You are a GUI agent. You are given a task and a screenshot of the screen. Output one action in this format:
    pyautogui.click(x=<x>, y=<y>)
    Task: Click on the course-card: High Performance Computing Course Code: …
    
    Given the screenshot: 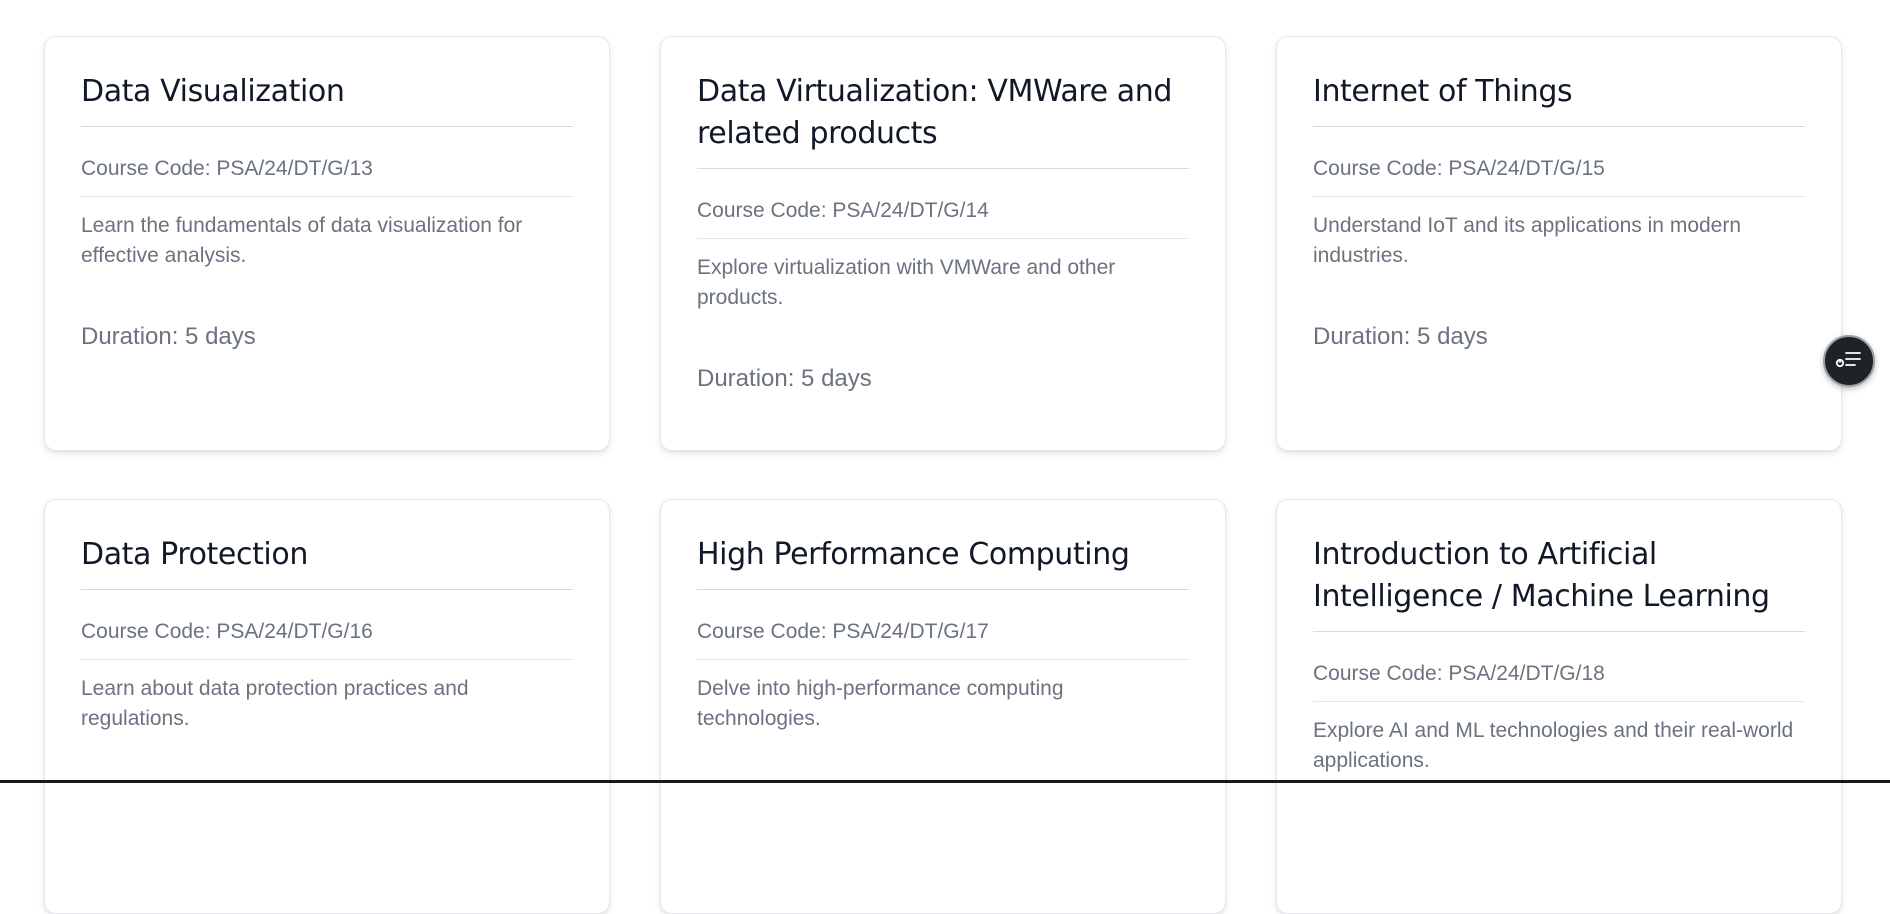 What is the action you would take?
    pyautogui.click(x=943, y=706)
    